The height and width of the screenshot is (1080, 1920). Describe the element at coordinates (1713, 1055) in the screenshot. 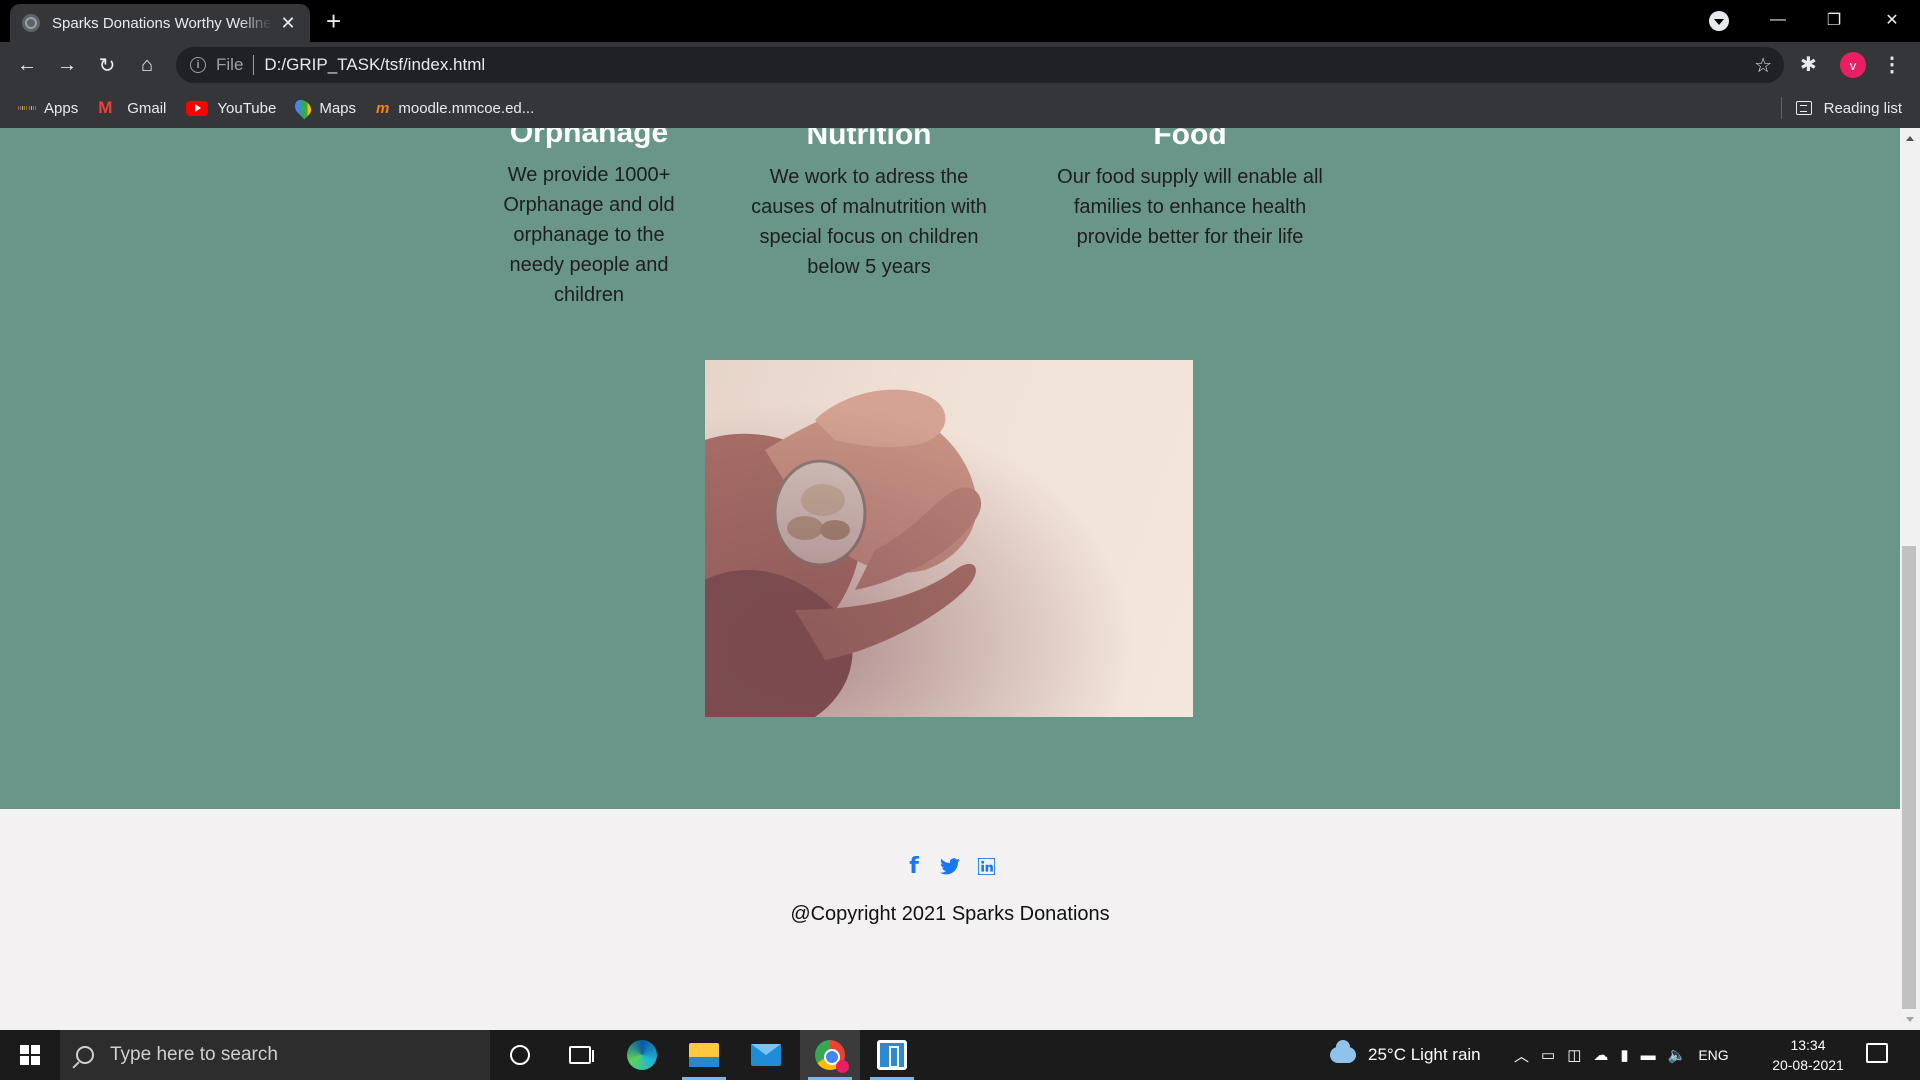

I see `language-indicator: ENG` at that location.